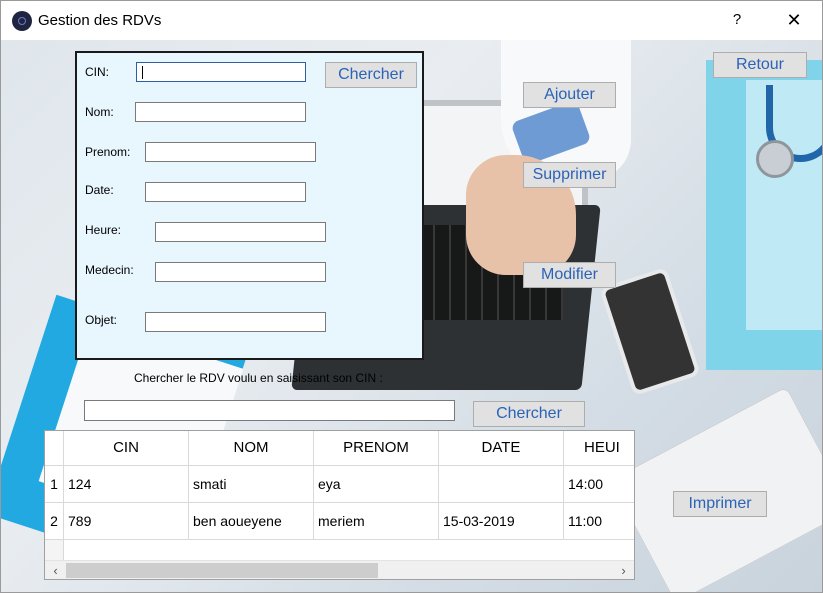 This screenshot has width=823, height=593. What do you see at coordinates (569, 175) in the screenshot?
I see `supprimer-button: Supprimer` at bounding box center [569, 175].